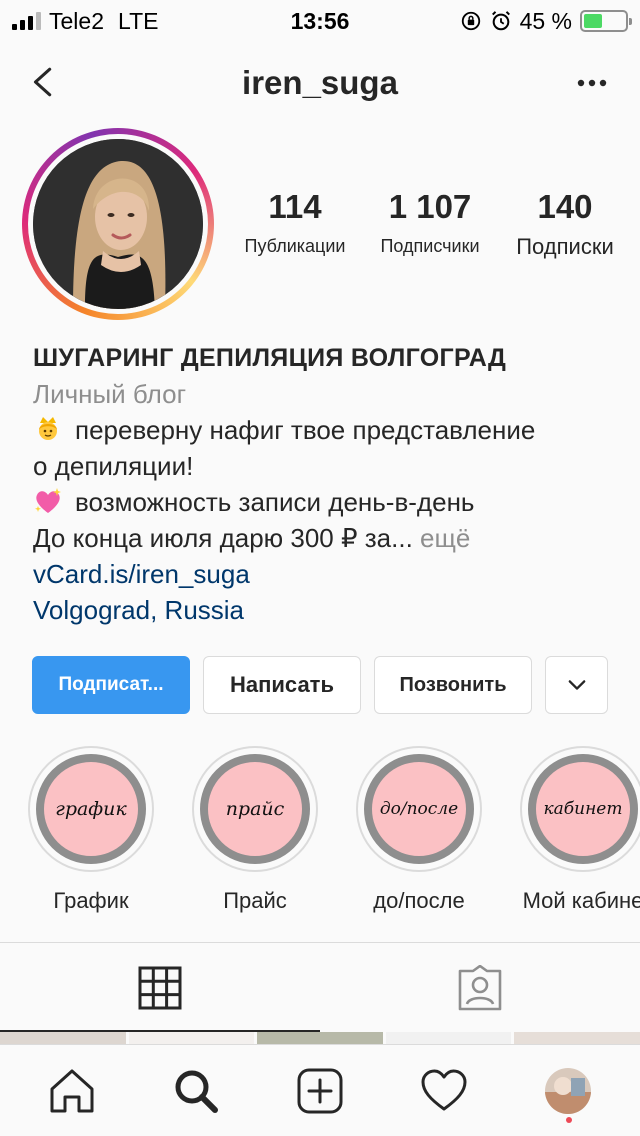 The width and height of the screenshot is (640, 1136). I want to click on more-horizontal-icon, so click(592, 83).